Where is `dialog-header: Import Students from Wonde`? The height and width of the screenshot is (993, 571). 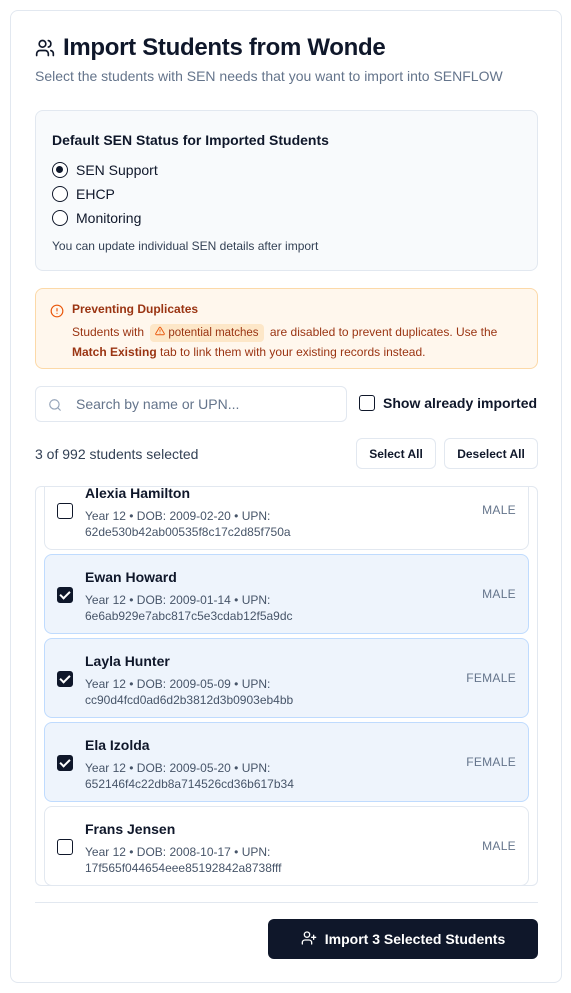 dialog-header: Import Students from Wonde is located at coordinates (210, 47).